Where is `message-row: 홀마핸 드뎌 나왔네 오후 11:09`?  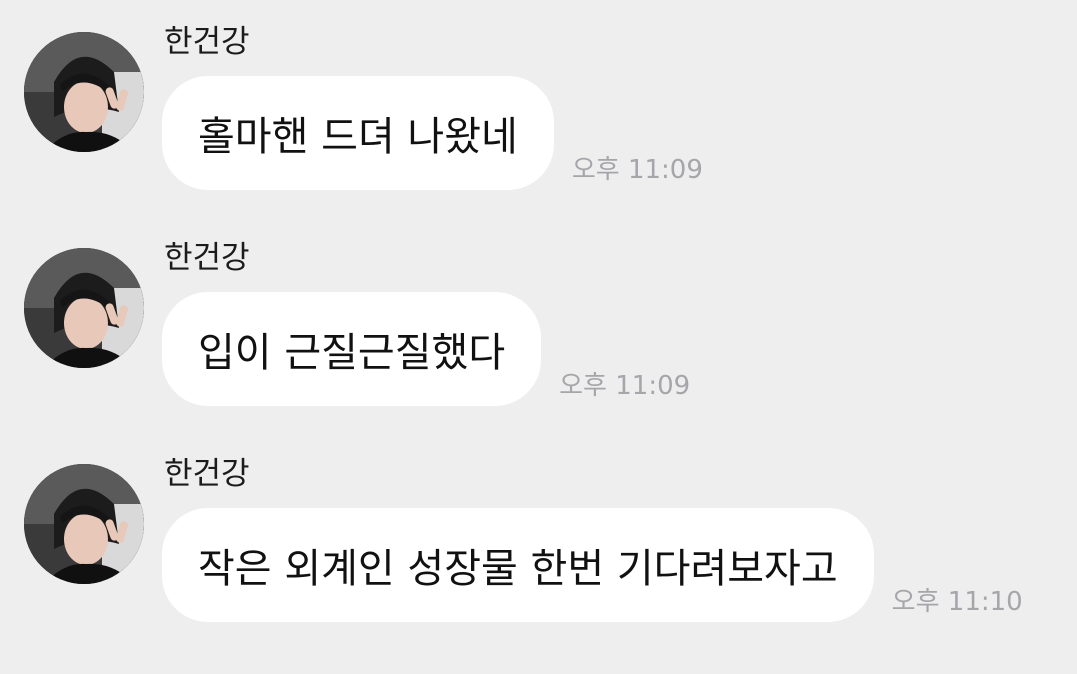
message-row: 홀마핸 드뎌 나왔네 오후 11:09 is located at coordinates (432, 133).